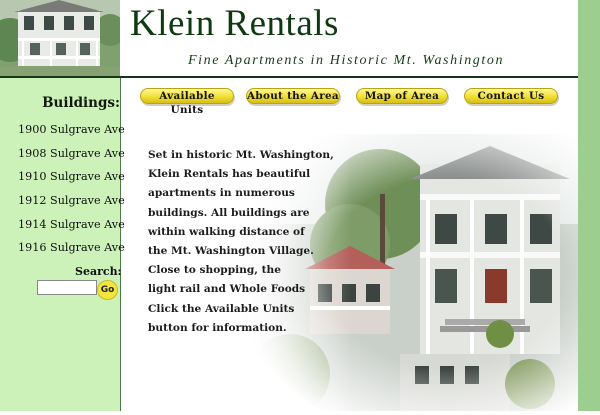 Image resolution: width=600 pixels, height=415 pixels. I want to click on sidebar-item-1900-sulgrave: 1900 Sulgrave Ave, so click(71, 129).